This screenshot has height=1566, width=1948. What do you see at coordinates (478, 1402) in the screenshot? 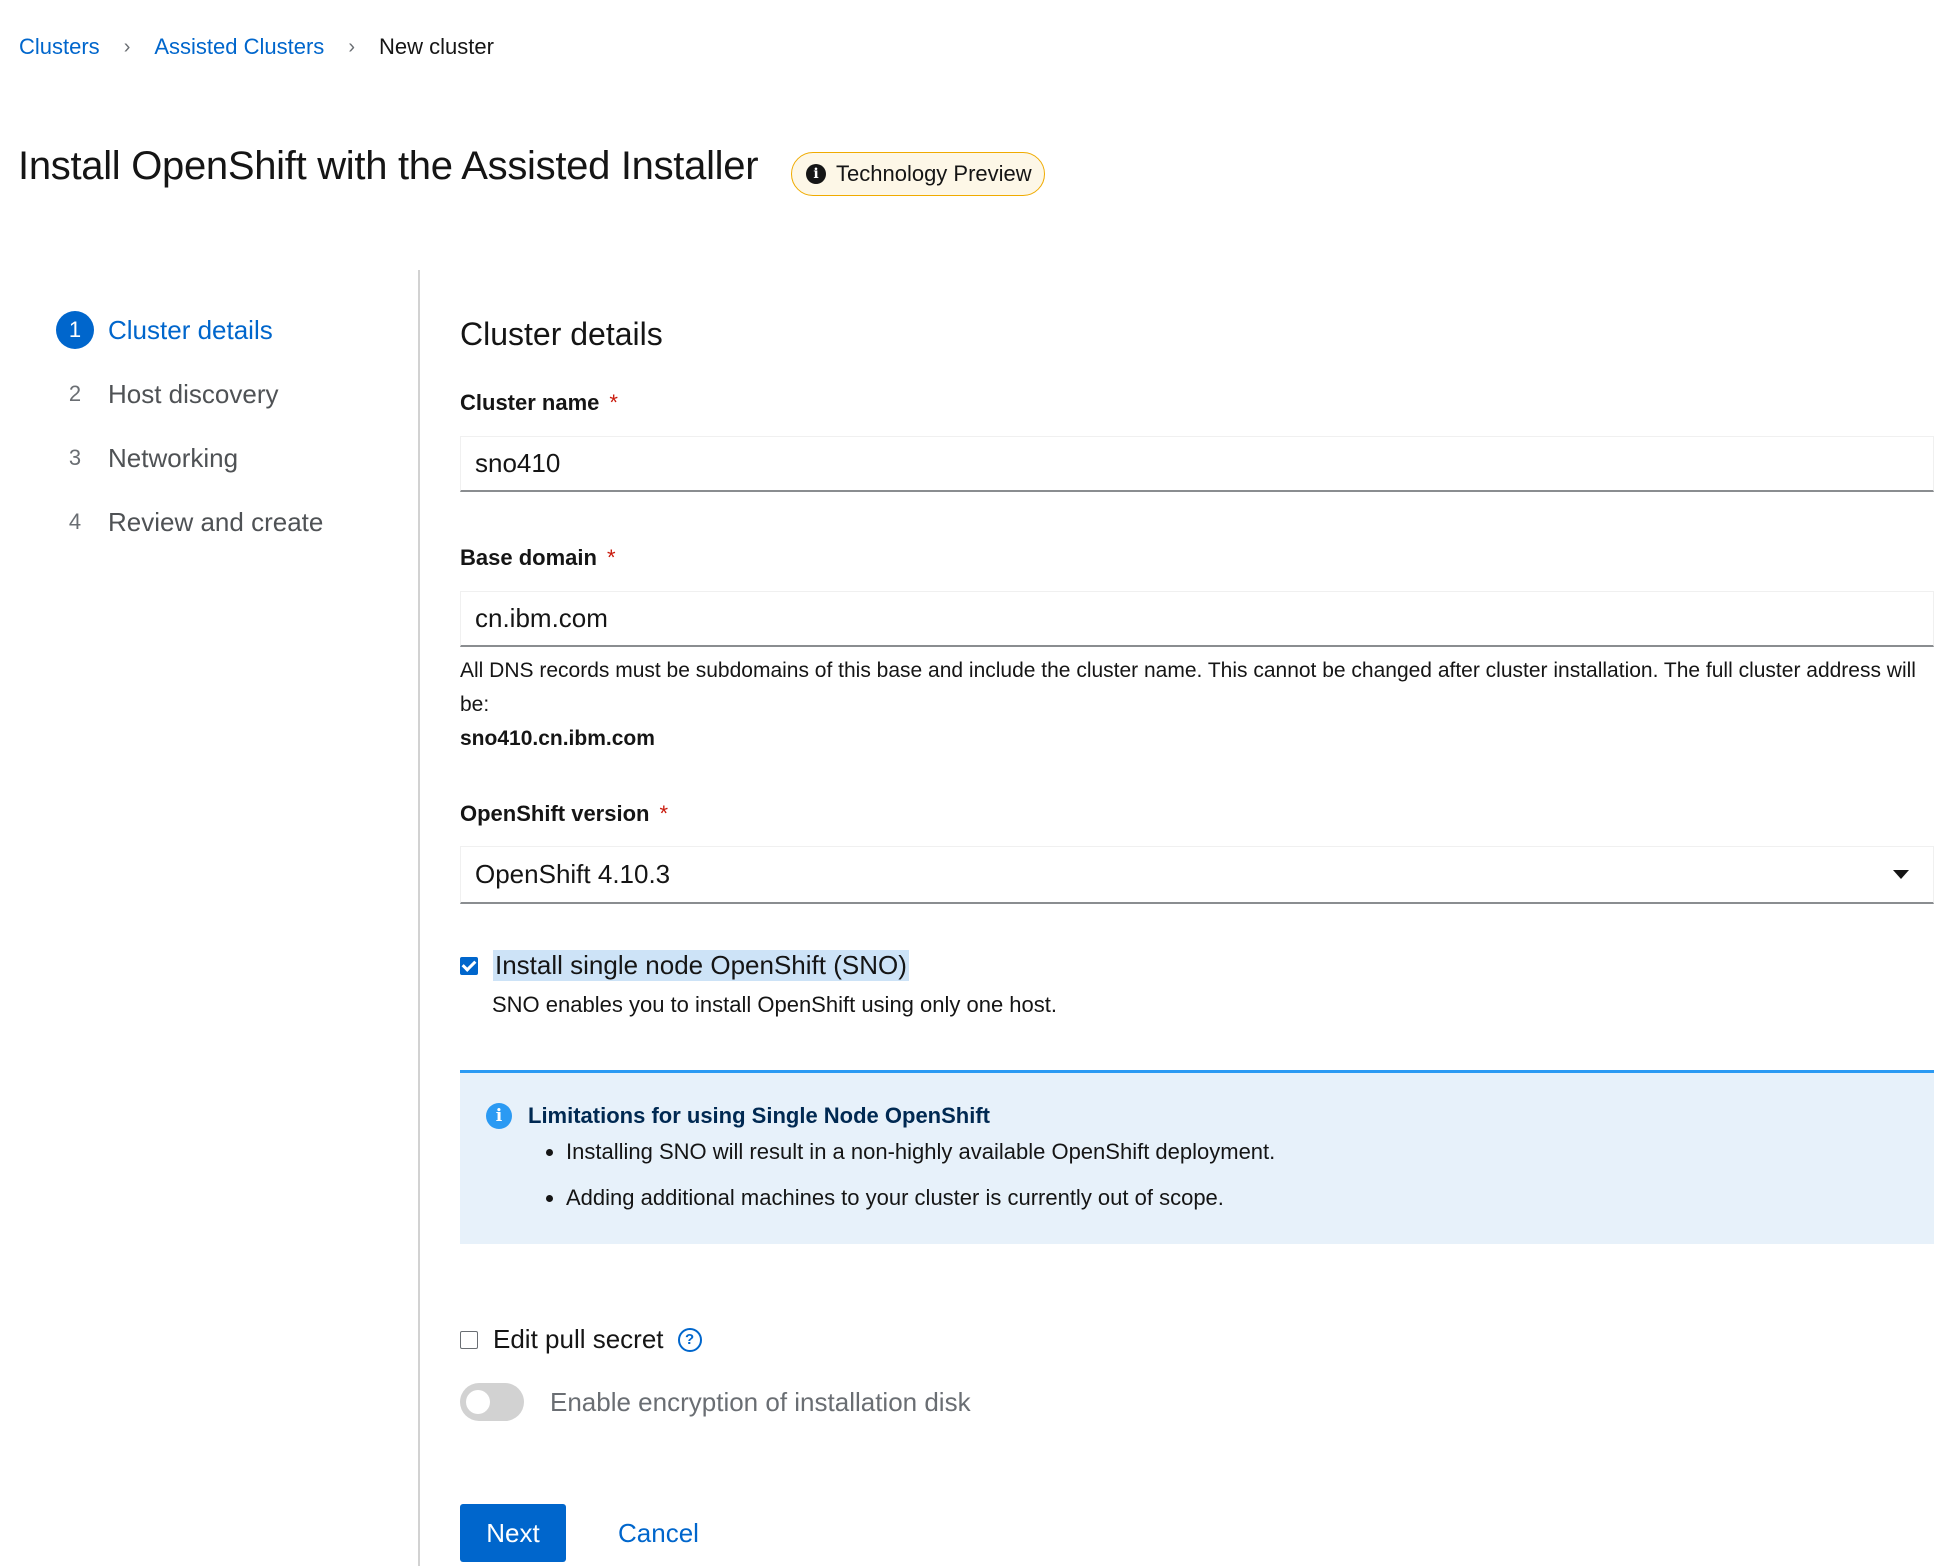
I see `switch-knob` at bounding box center [478, 1402].